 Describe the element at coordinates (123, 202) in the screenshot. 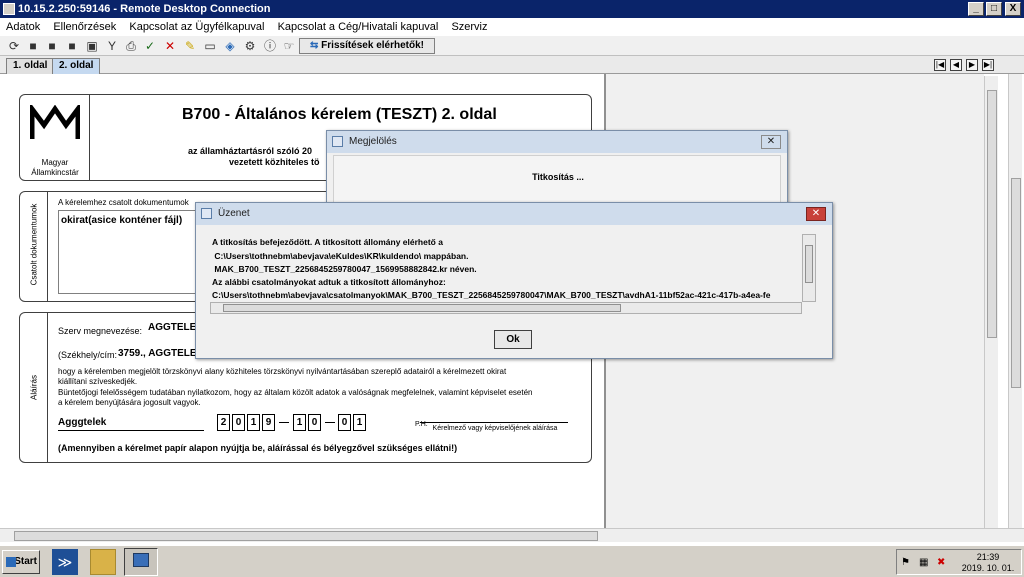

I see `attachments-header: A kérelemhez csatolt dokumentumok` at that location.